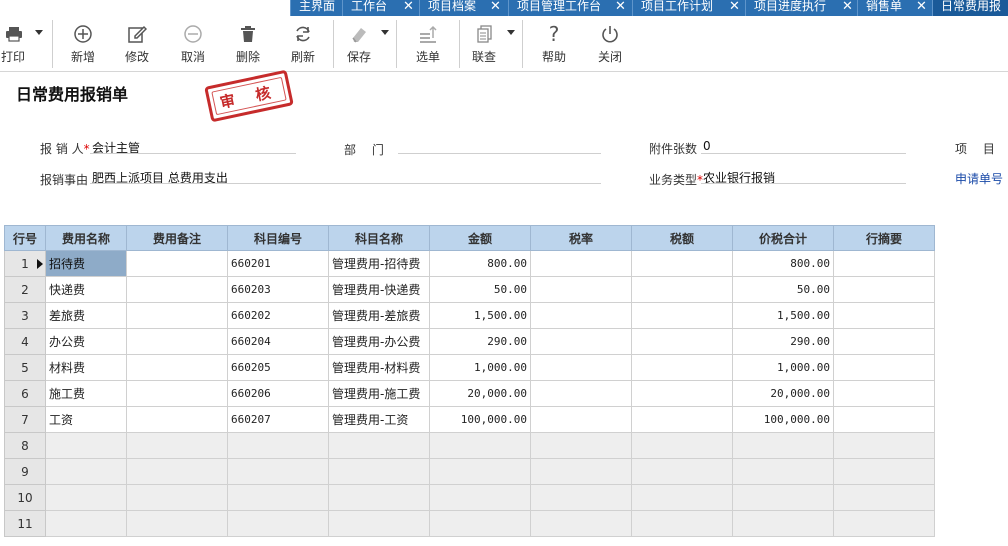 The image size is (1008, 546). Describe the element at coordinates (783, 393) in the screenshot. I see `total-cell: 20,000.00` at that location.